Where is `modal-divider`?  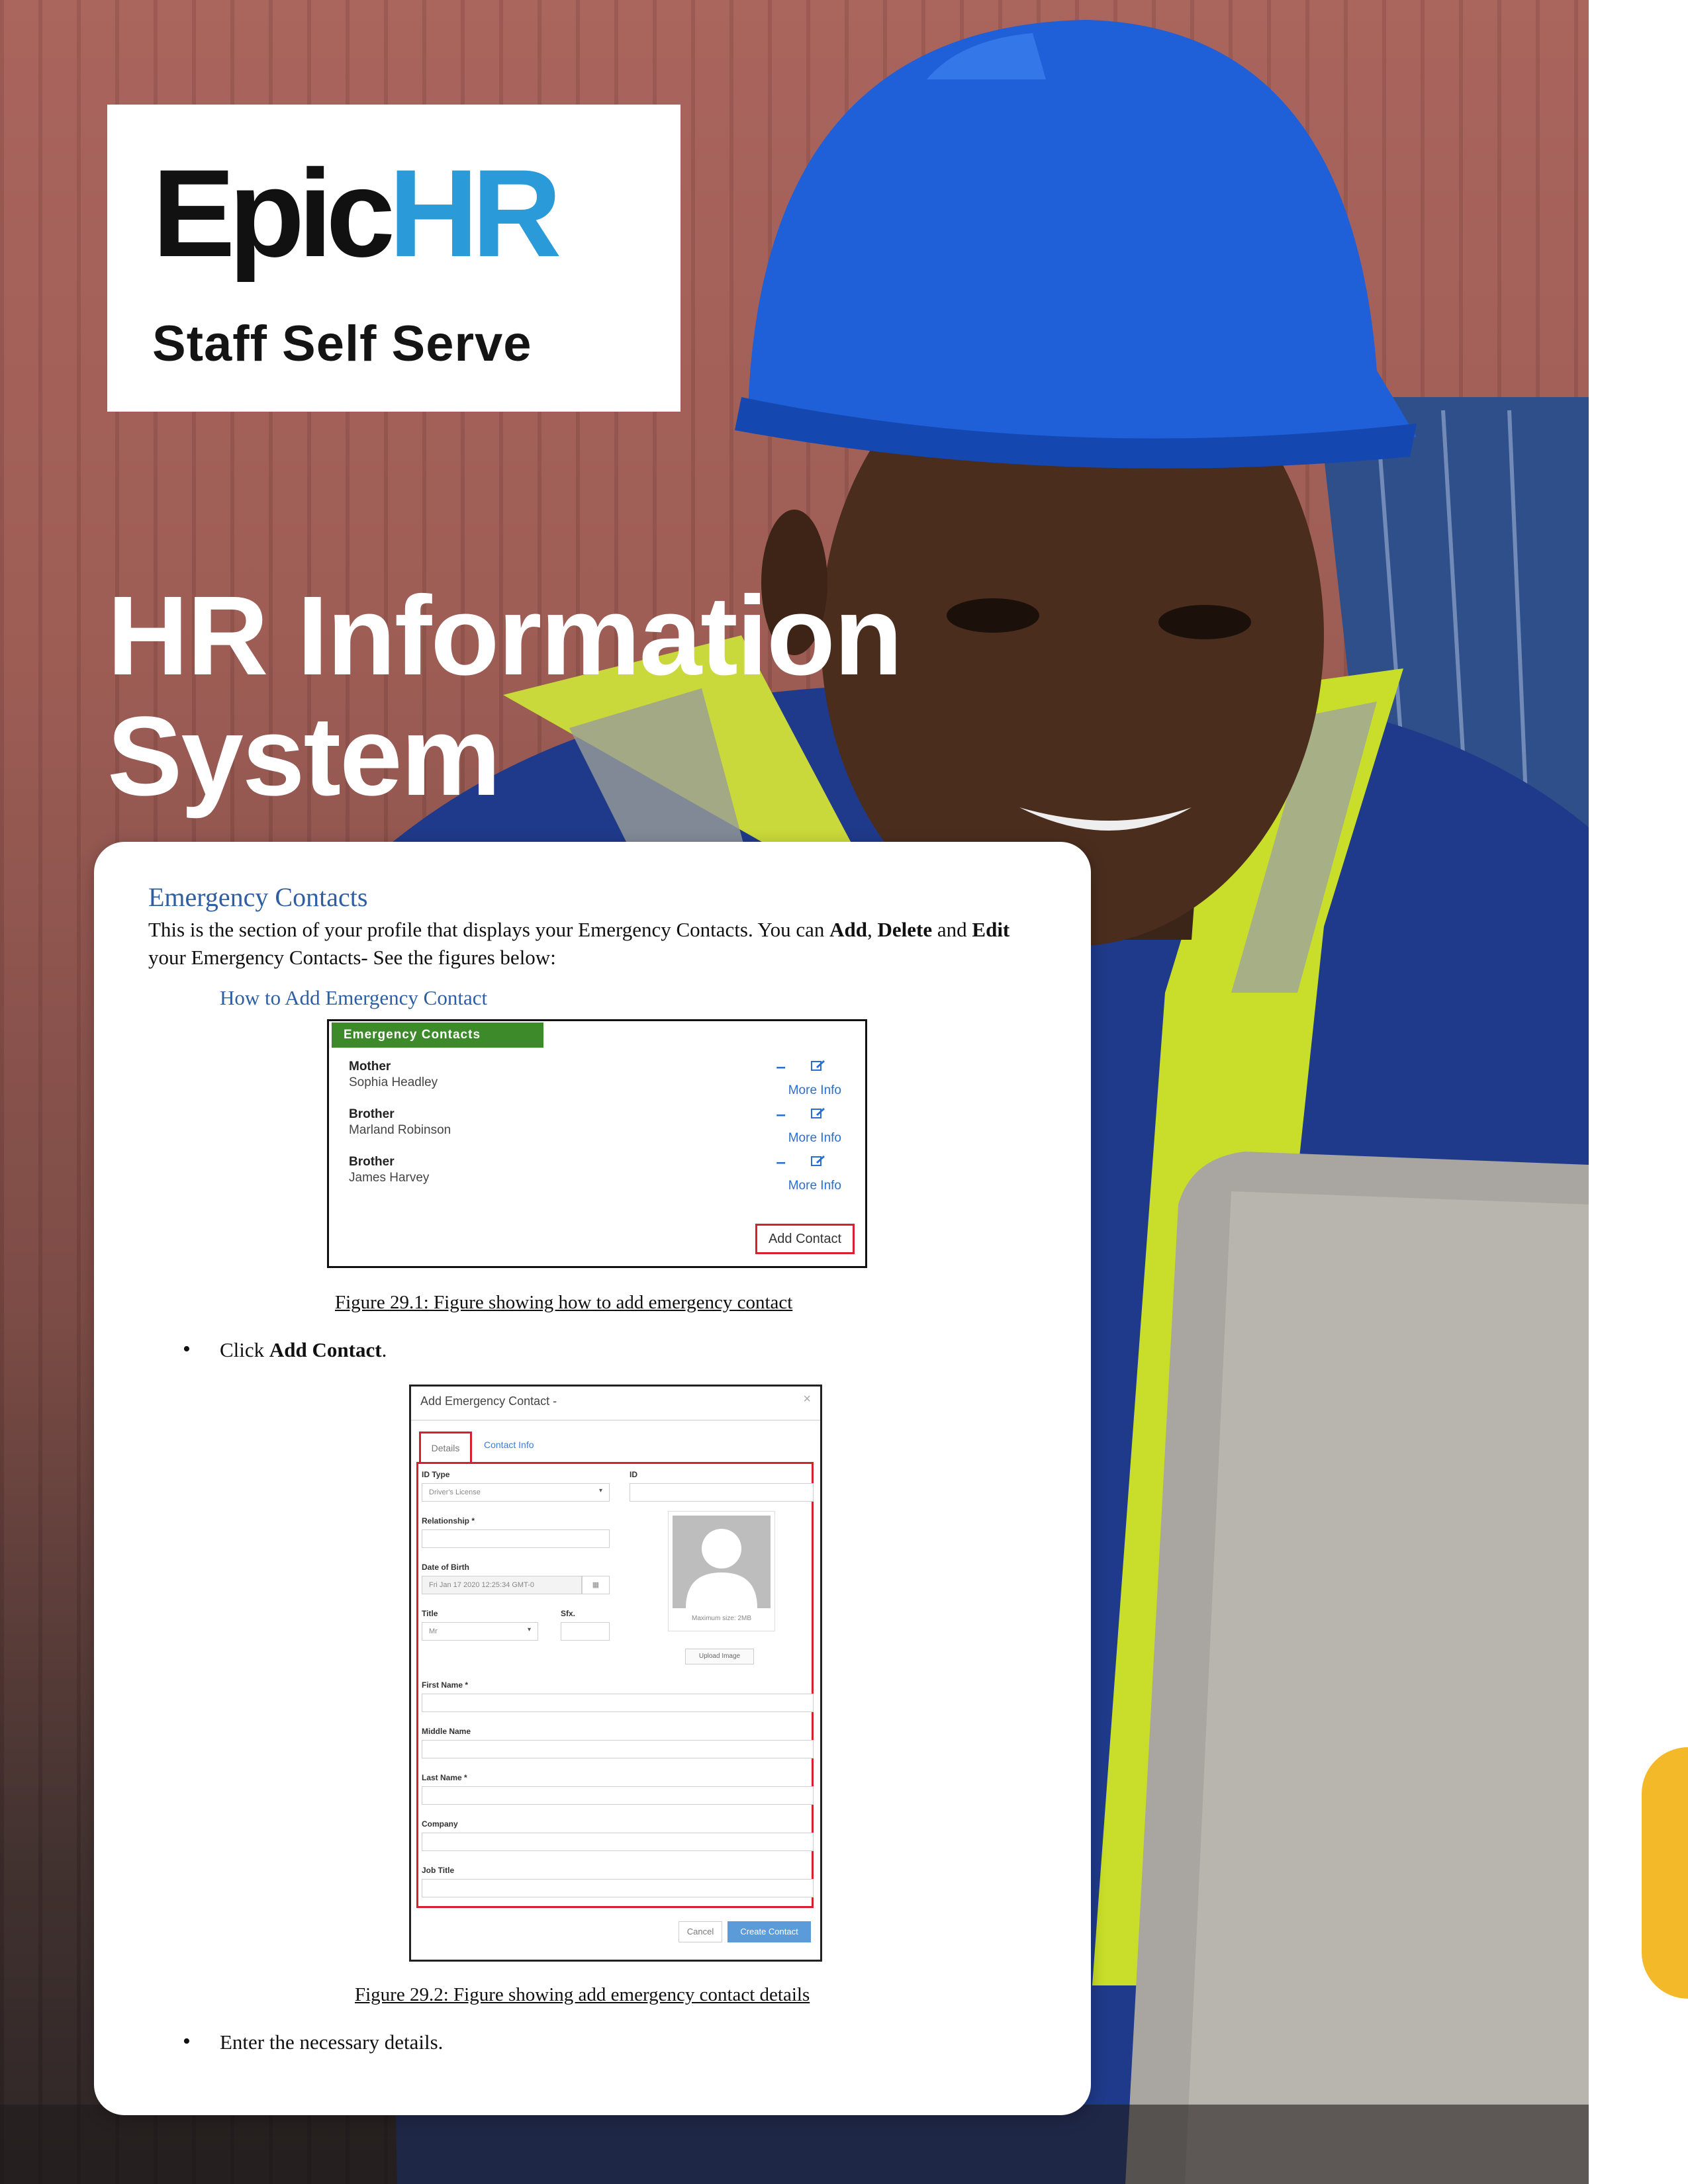 modal-divider is located at coordinates (615, 1420).